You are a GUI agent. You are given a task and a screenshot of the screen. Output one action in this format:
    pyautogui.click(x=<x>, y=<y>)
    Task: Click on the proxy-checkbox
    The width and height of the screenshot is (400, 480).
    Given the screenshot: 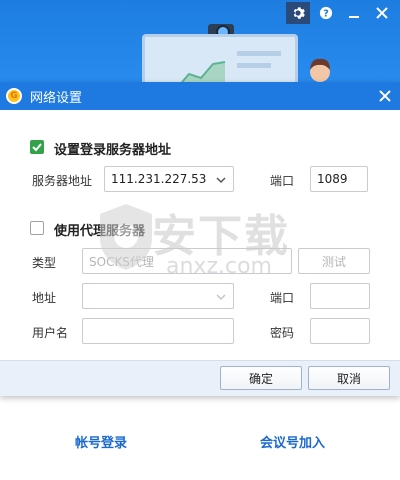 What is the action you would take?
    pyautogui.click(x=37, y=228)
    